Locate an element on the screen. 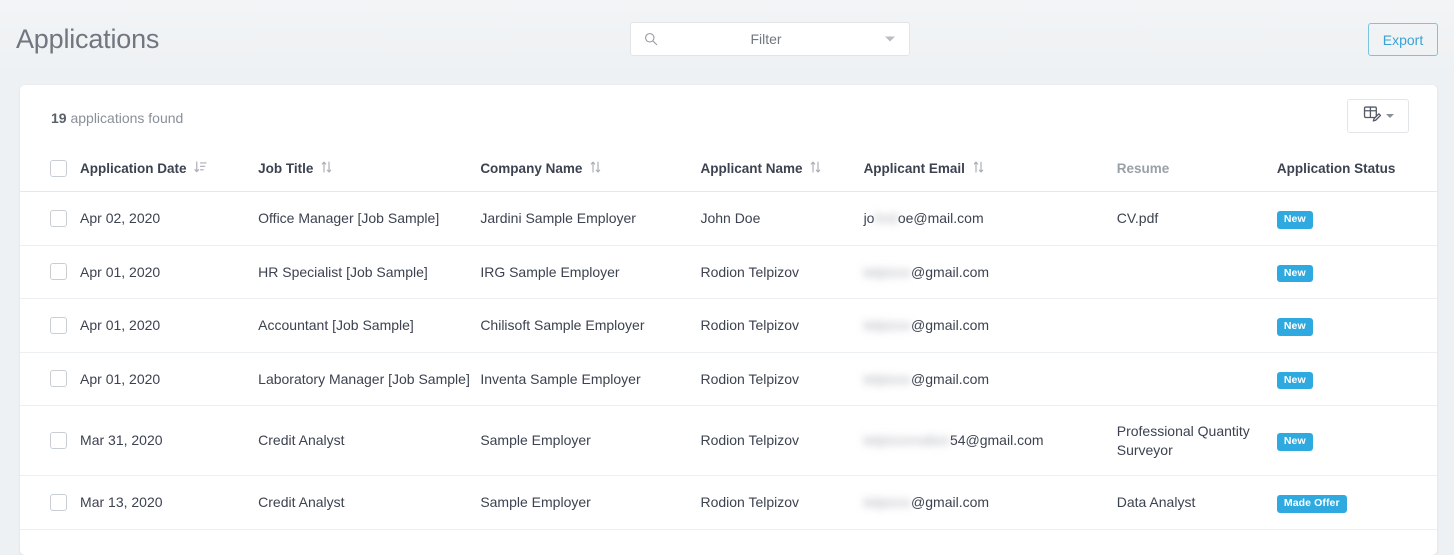  column-label-application-date: Application Date is located at coordinates (133, 168).